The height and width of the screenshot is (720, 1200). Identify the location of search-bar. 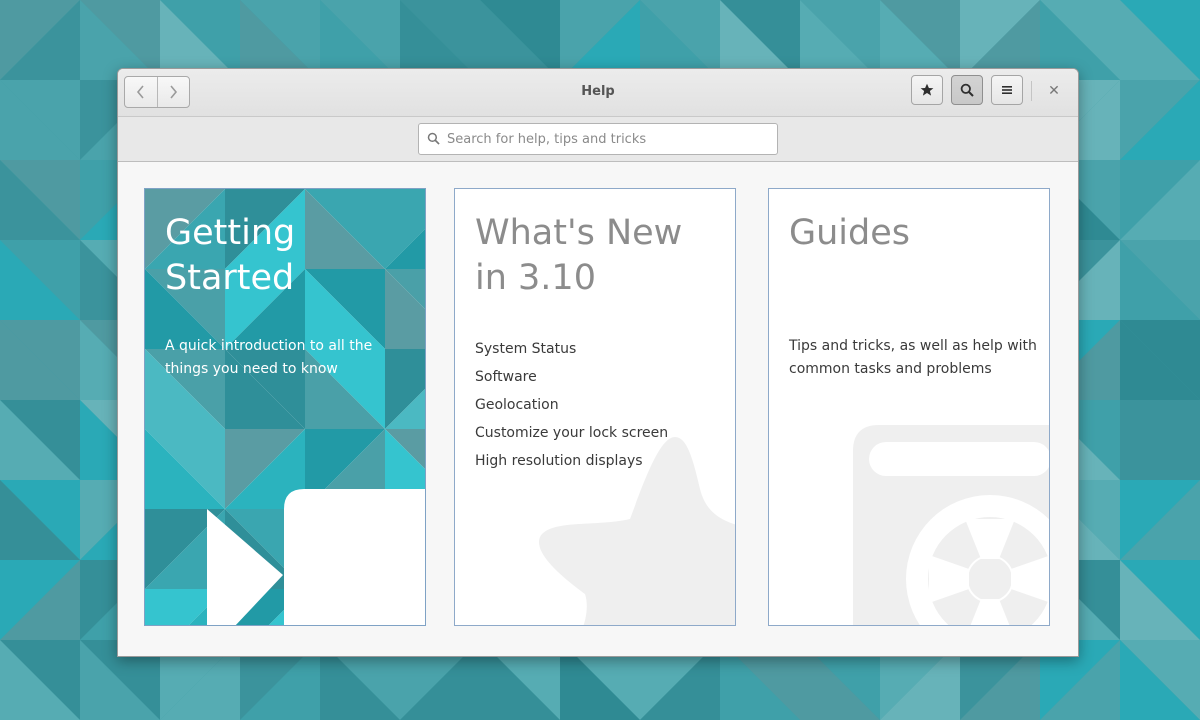
(598, 139).